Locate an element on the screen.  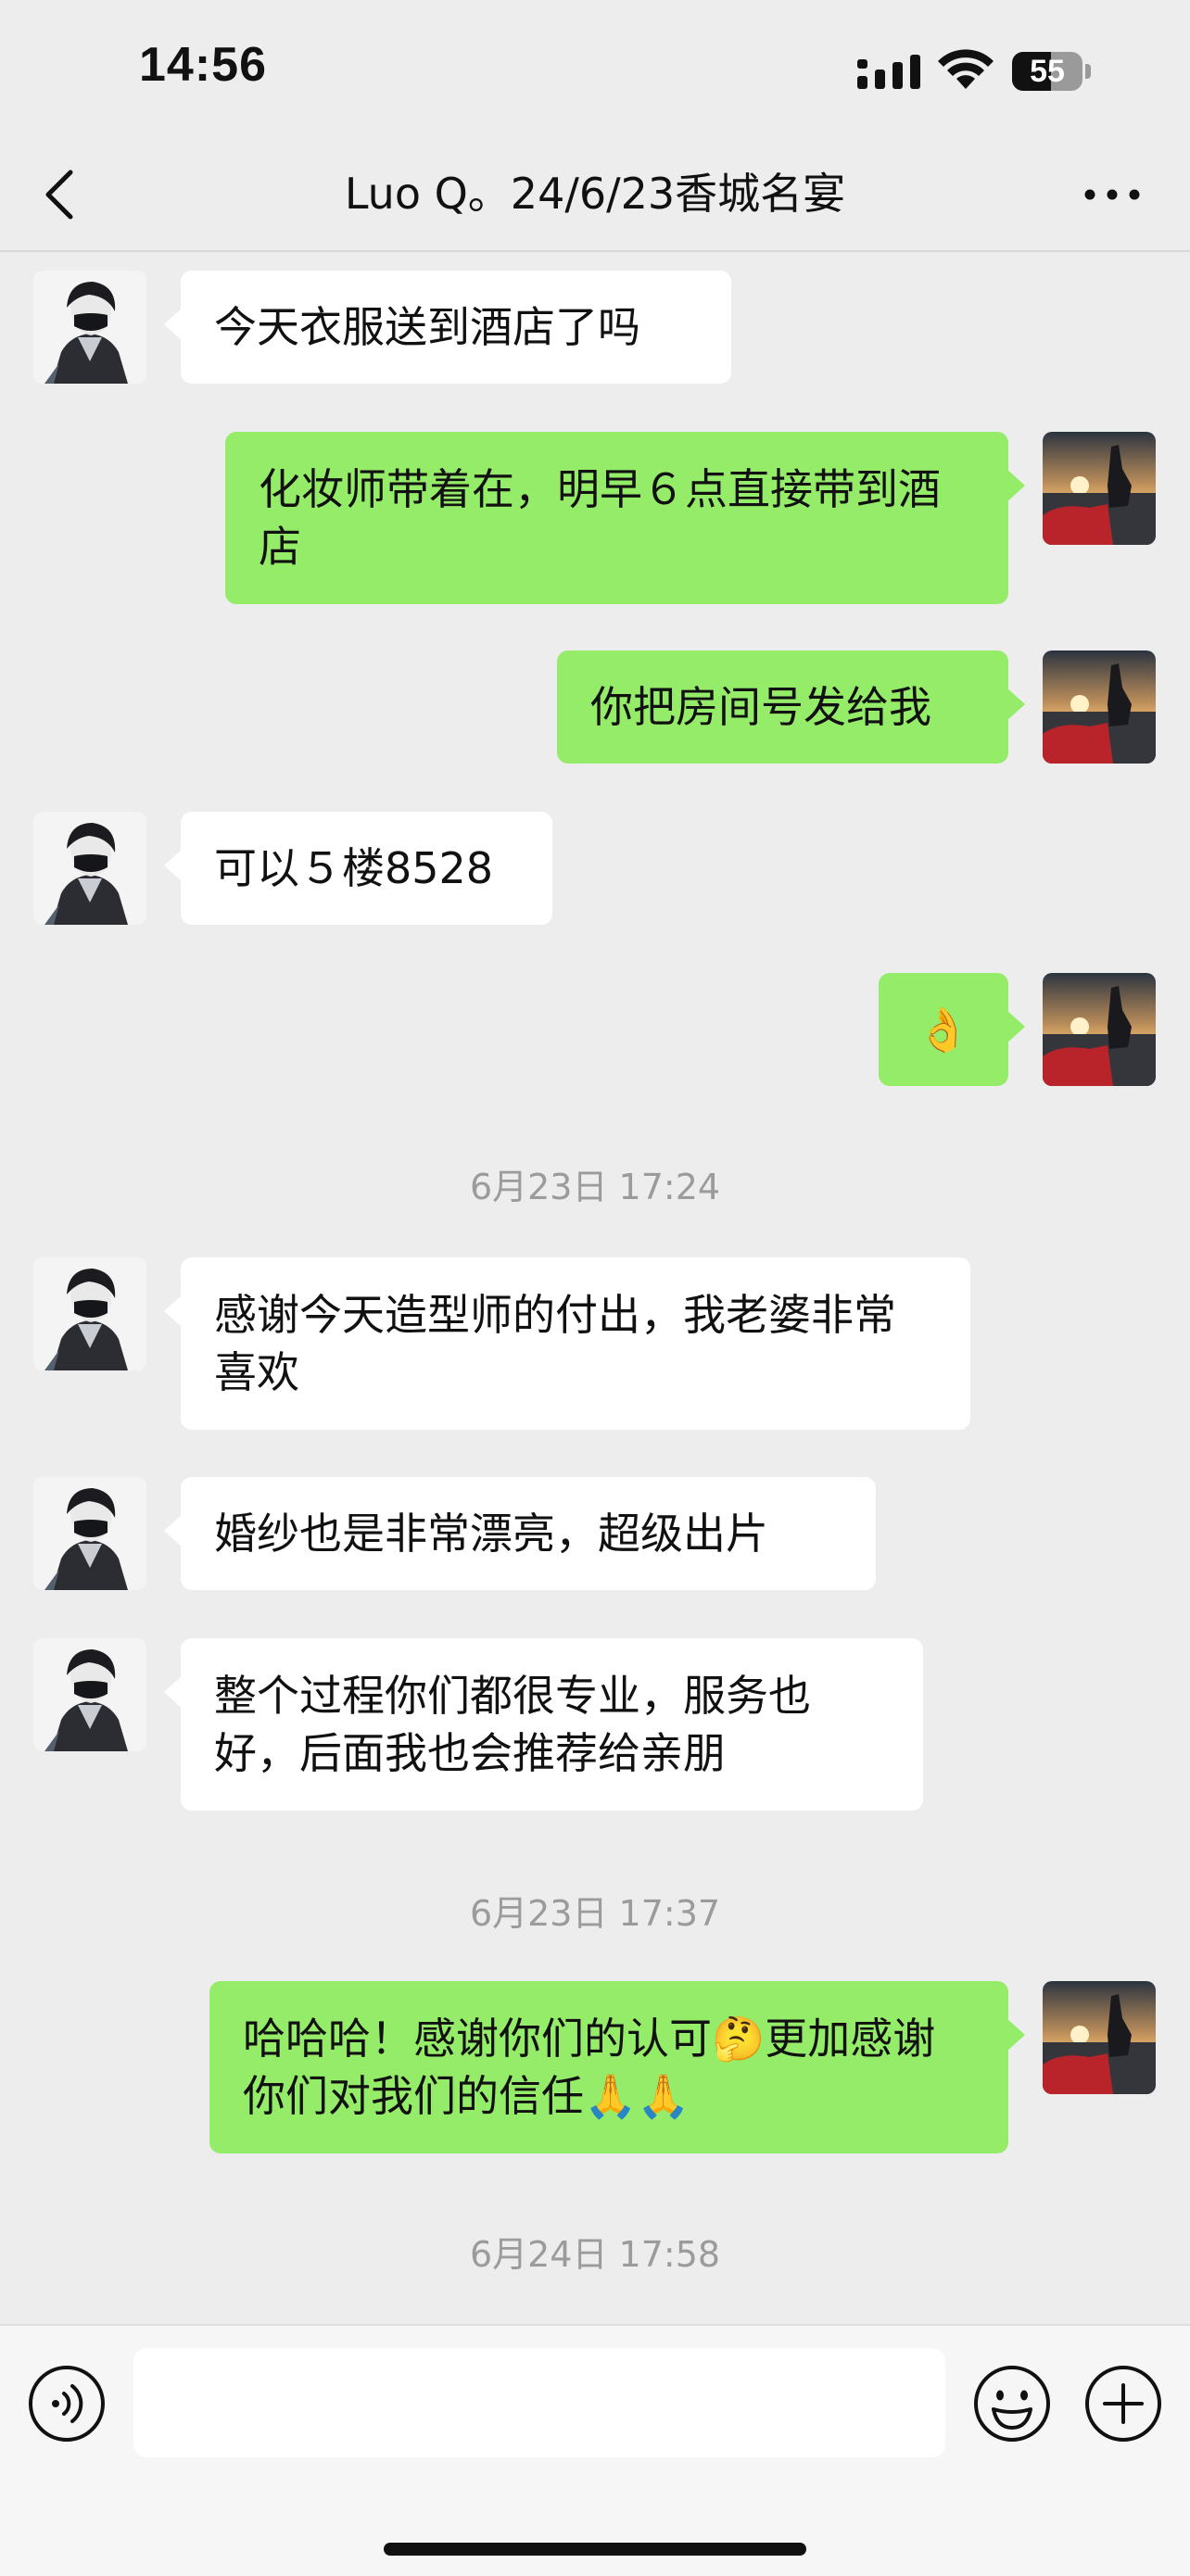
message-bubble-incoming: 婚纱也是非常漂亮，超级出片 is located at coordinates (520, 1534).